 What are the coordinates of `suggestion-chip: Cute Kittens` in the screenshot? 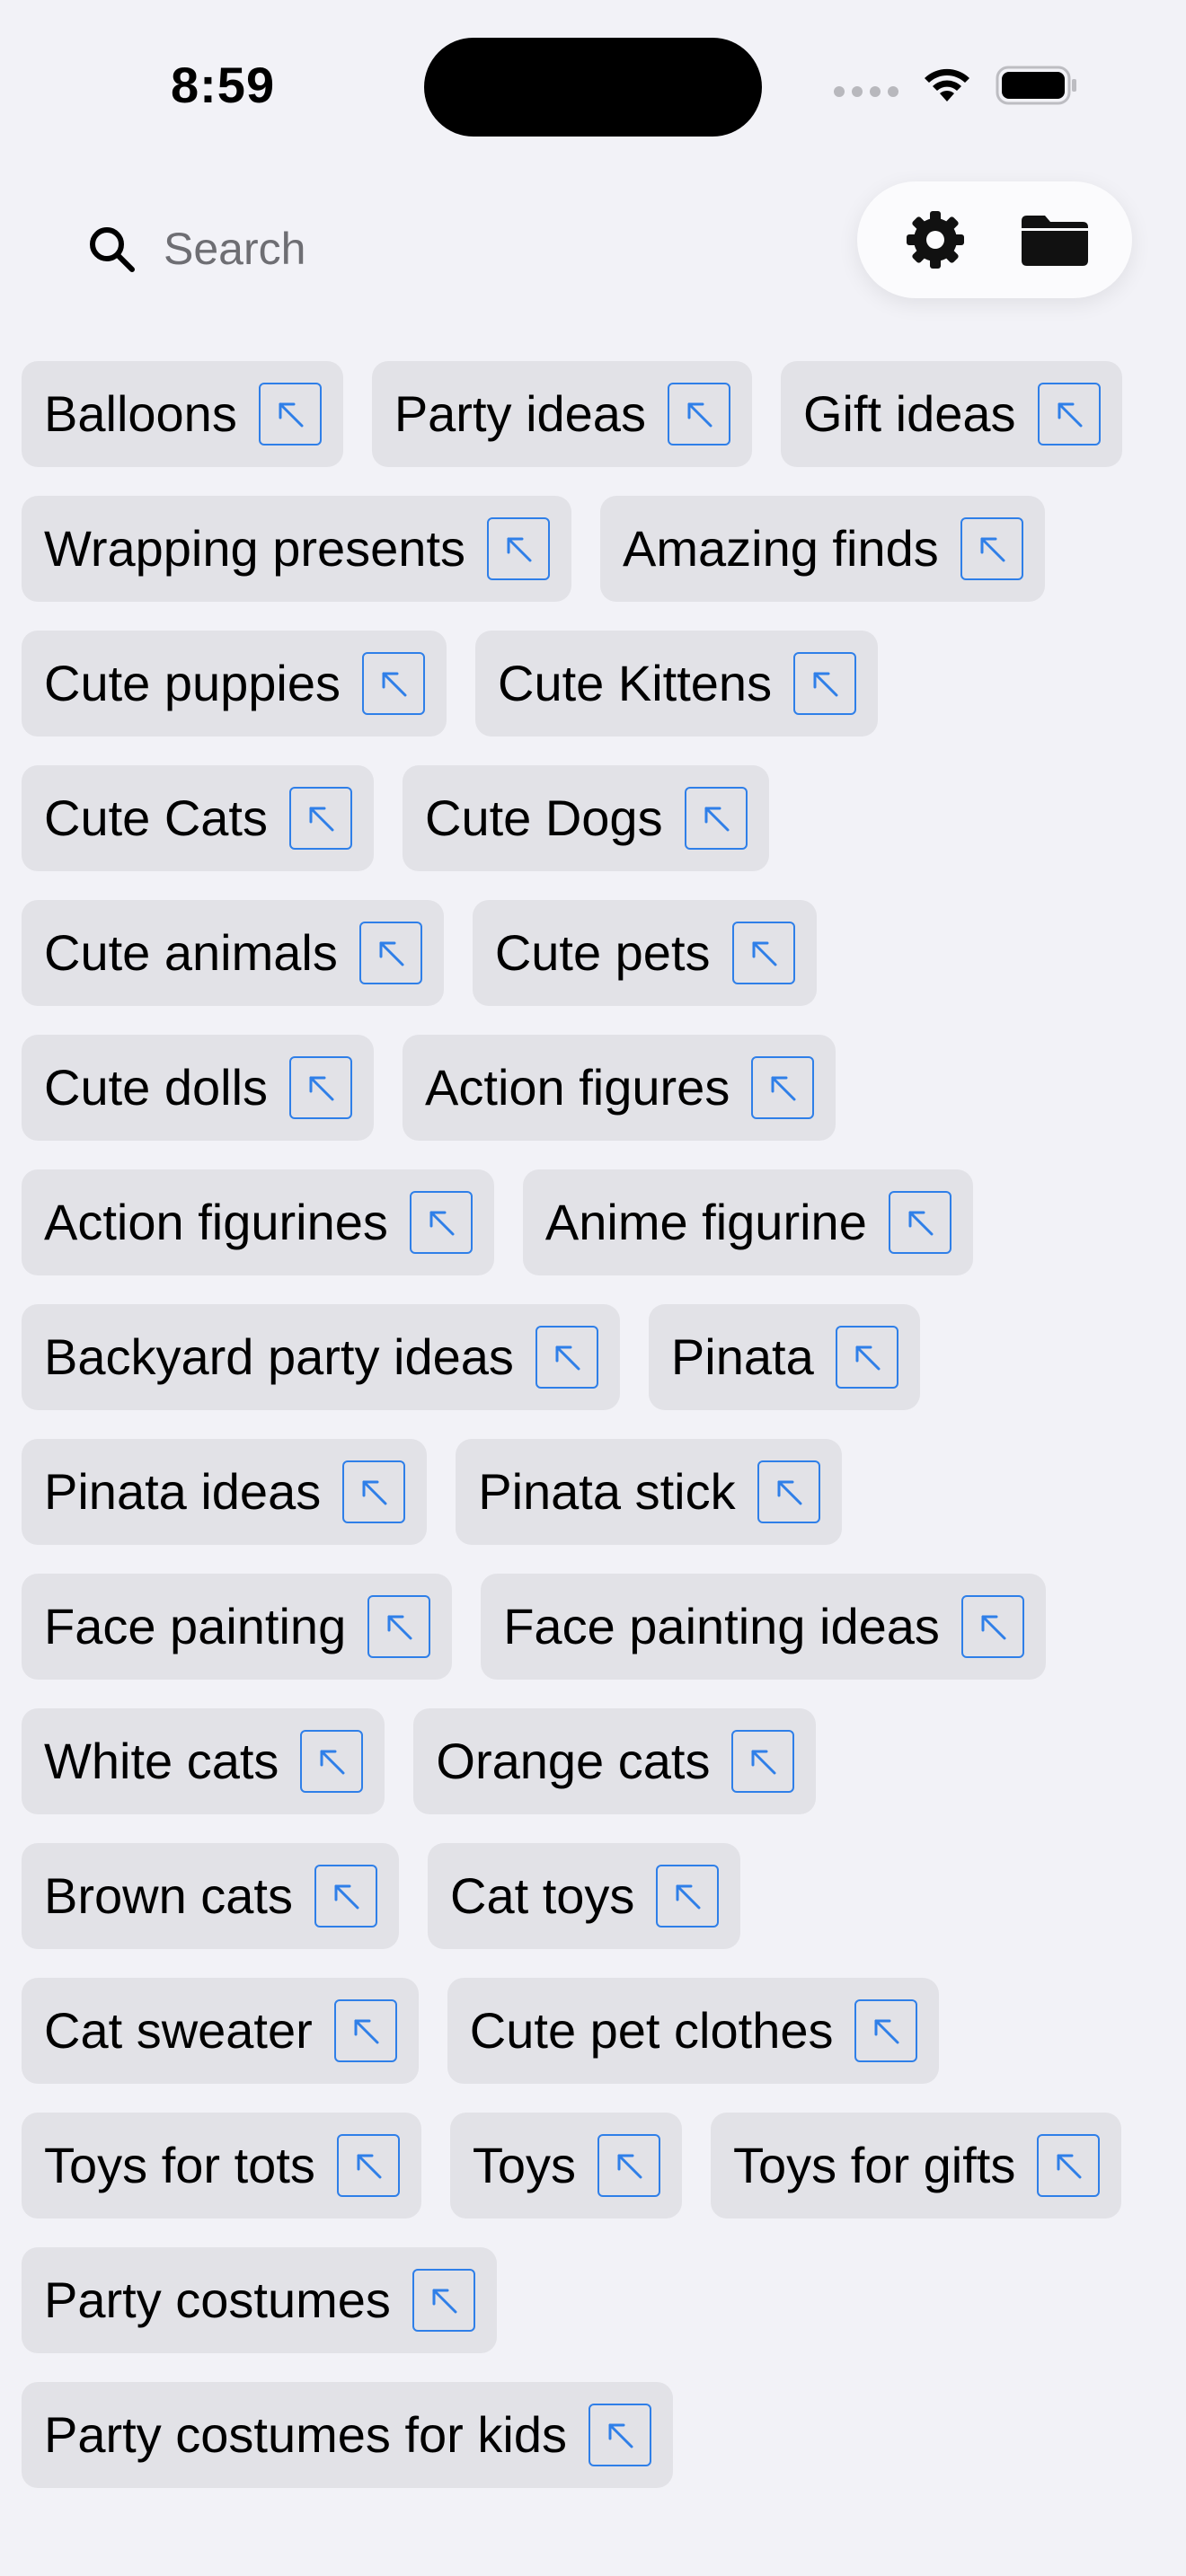 It's located at (677, 684).